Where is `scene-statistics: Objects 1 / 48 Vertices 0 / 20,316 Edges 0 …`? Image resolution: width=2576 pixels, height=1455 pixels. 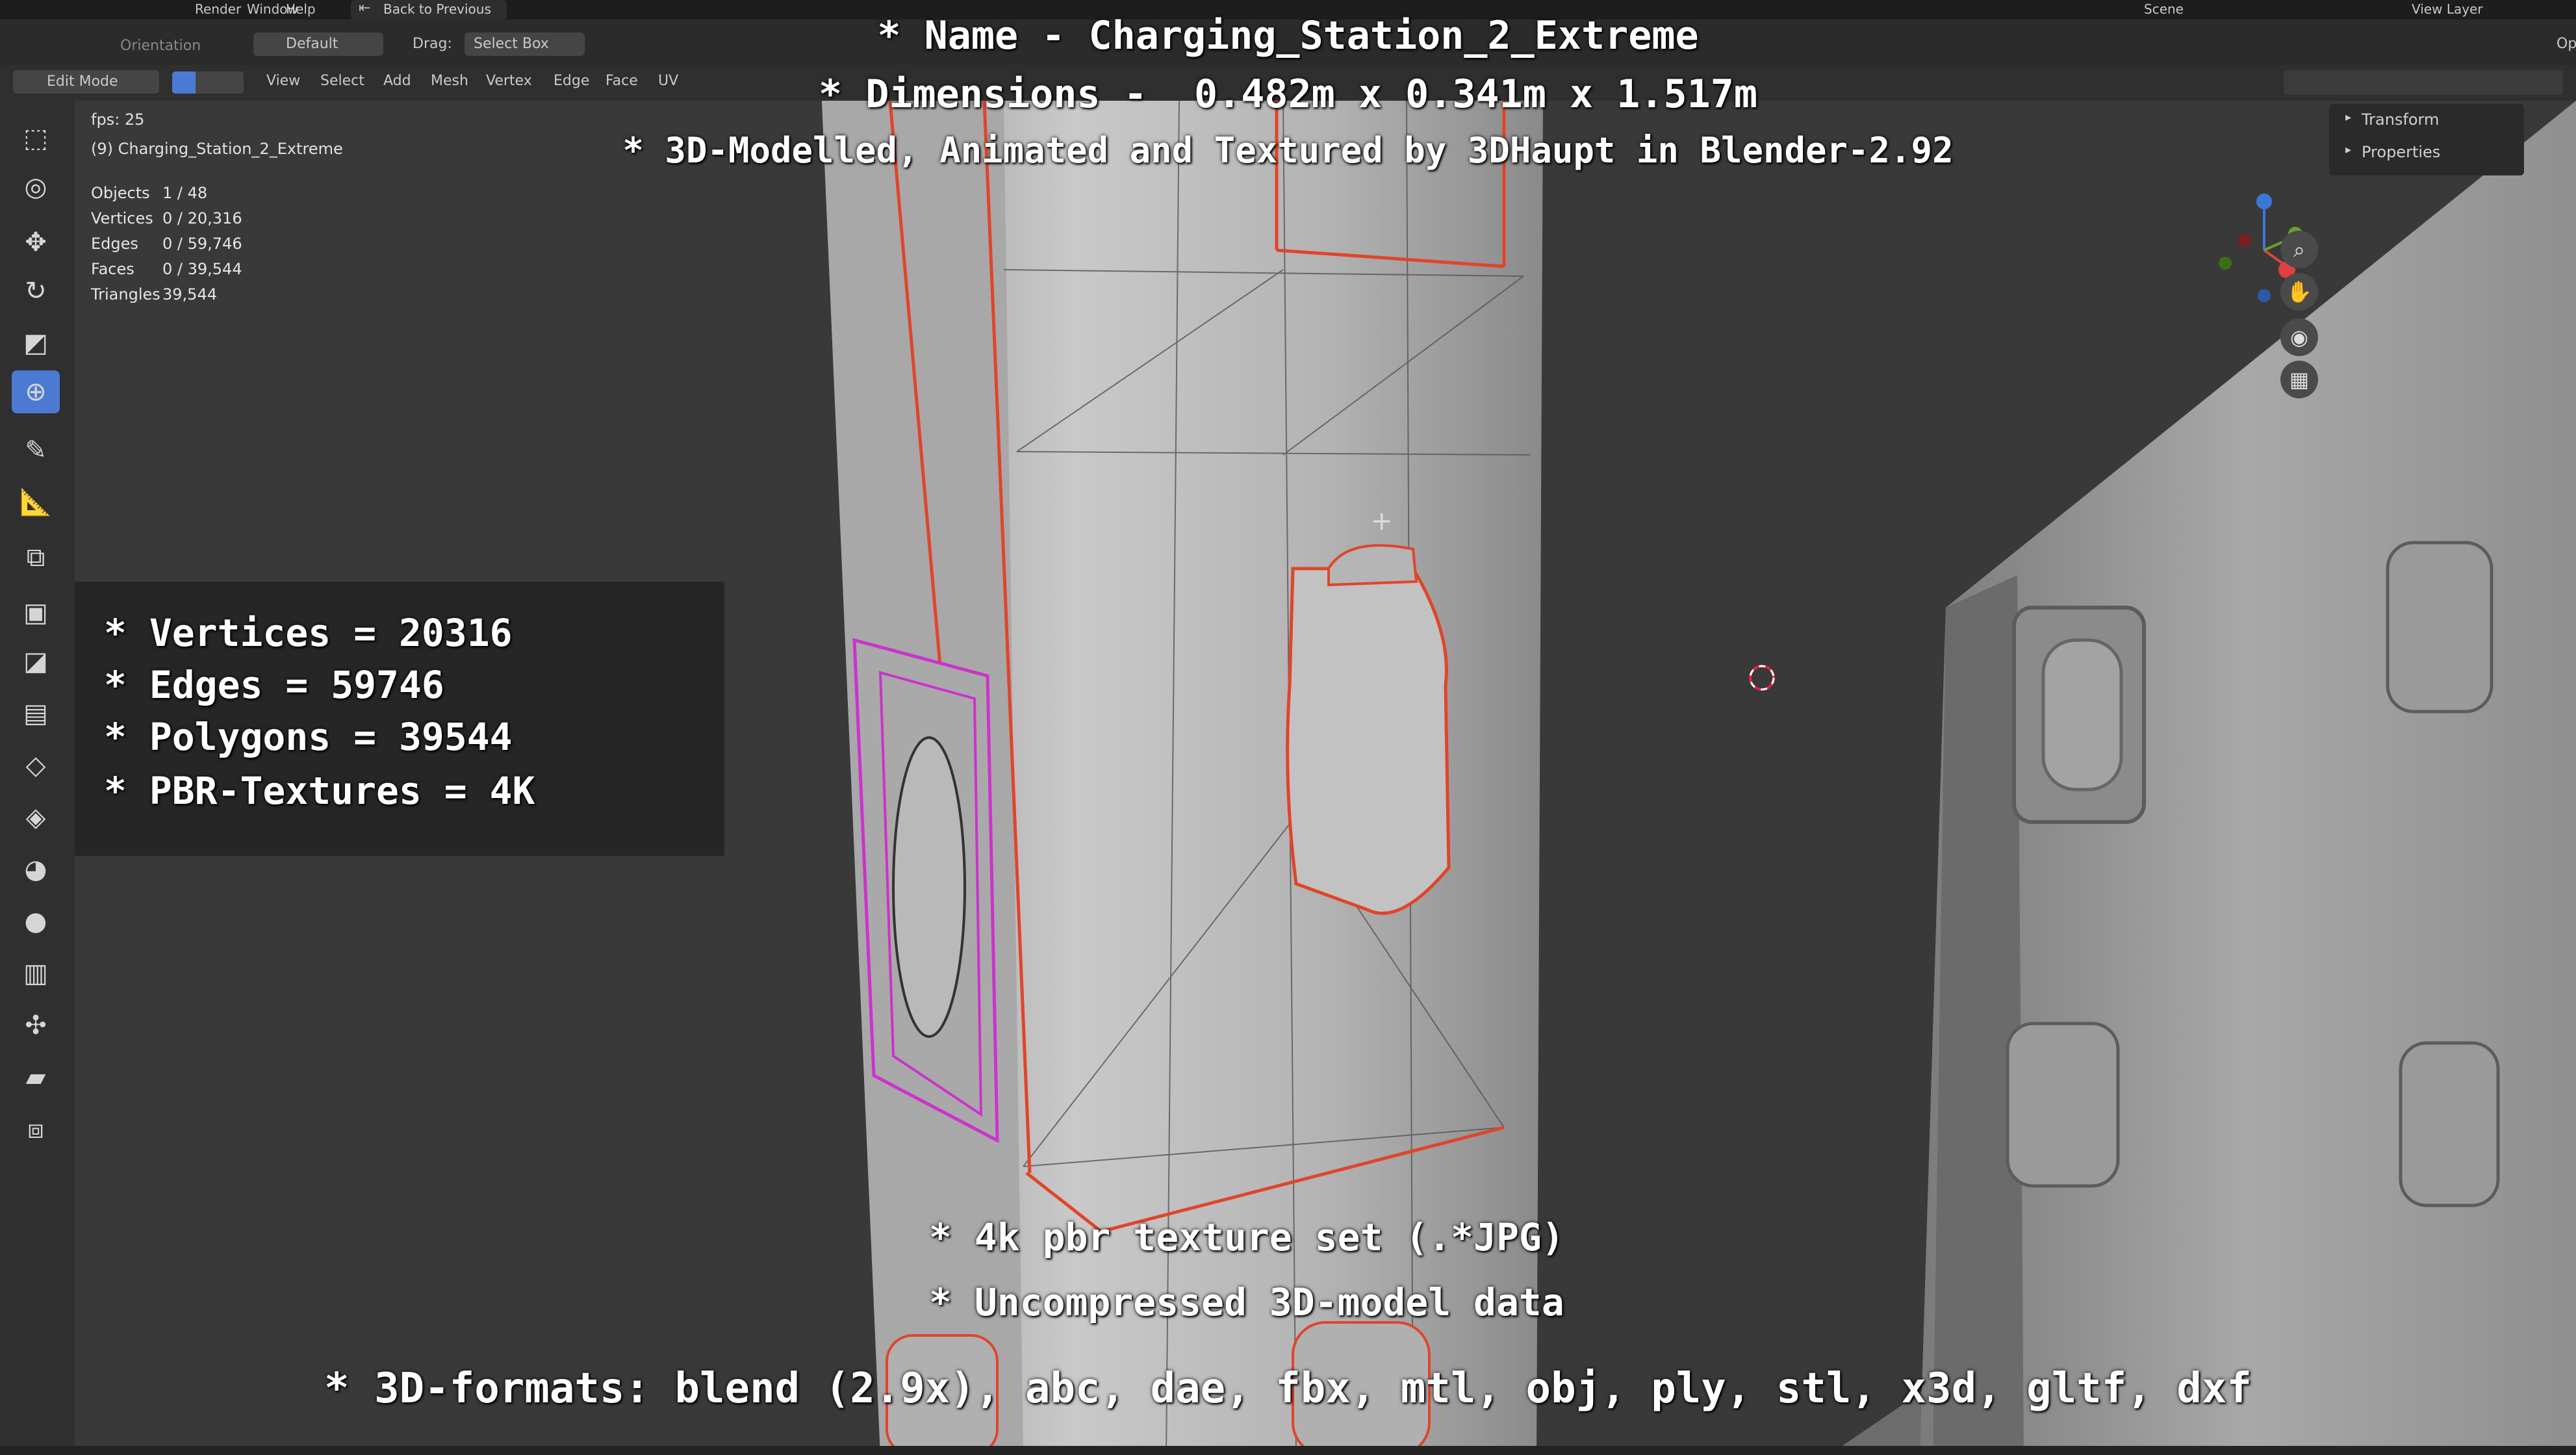
scene-statistics: Objects 1 / 48 Vertices 0 / 20,316 Edges 0 … is located at coordinates (166, 244).